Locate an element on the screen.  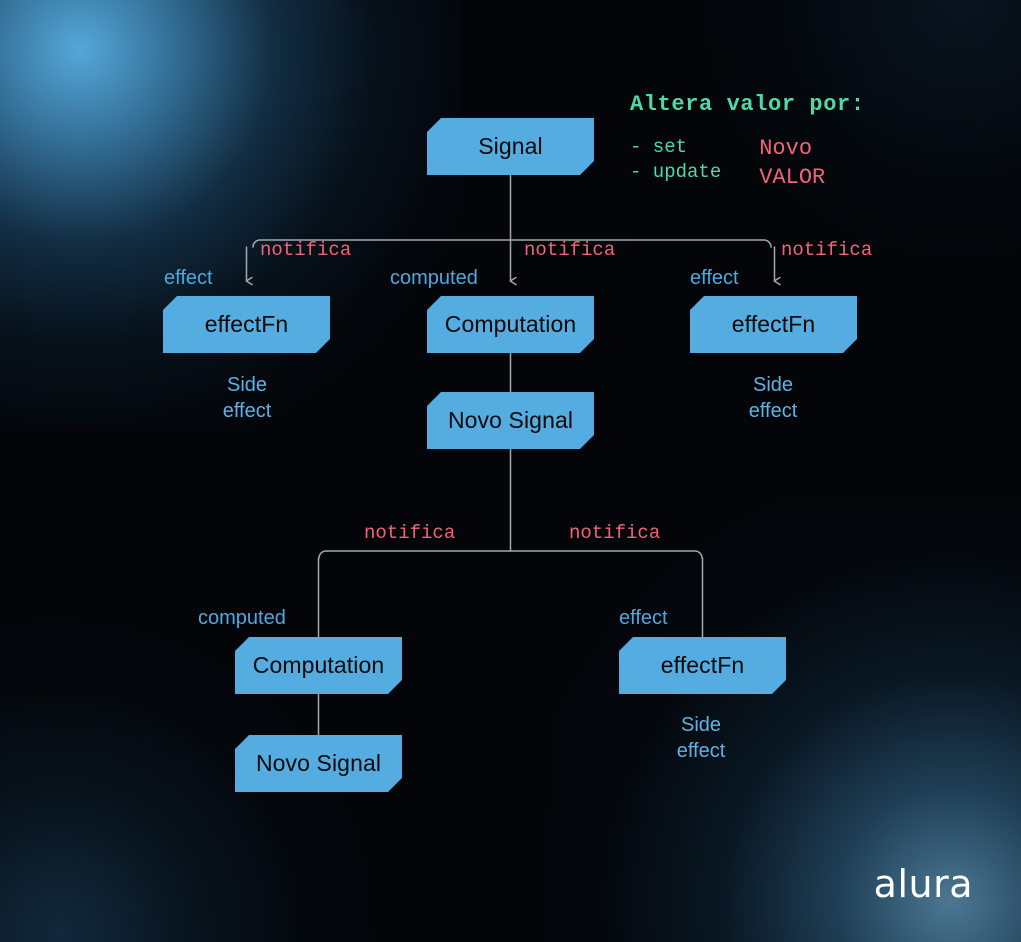
notifica-bottom-right: notifica is located at coordinates (615, 533).